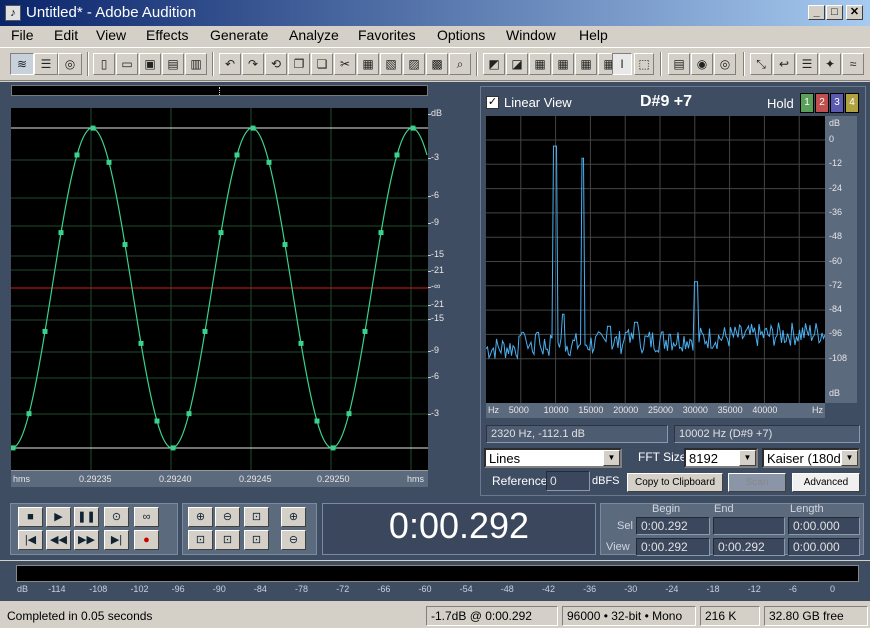  What do you see at coordinates (822, 103) in the screenshot?
I see `hold-button-2: 2` at bounding box center [822, 103].